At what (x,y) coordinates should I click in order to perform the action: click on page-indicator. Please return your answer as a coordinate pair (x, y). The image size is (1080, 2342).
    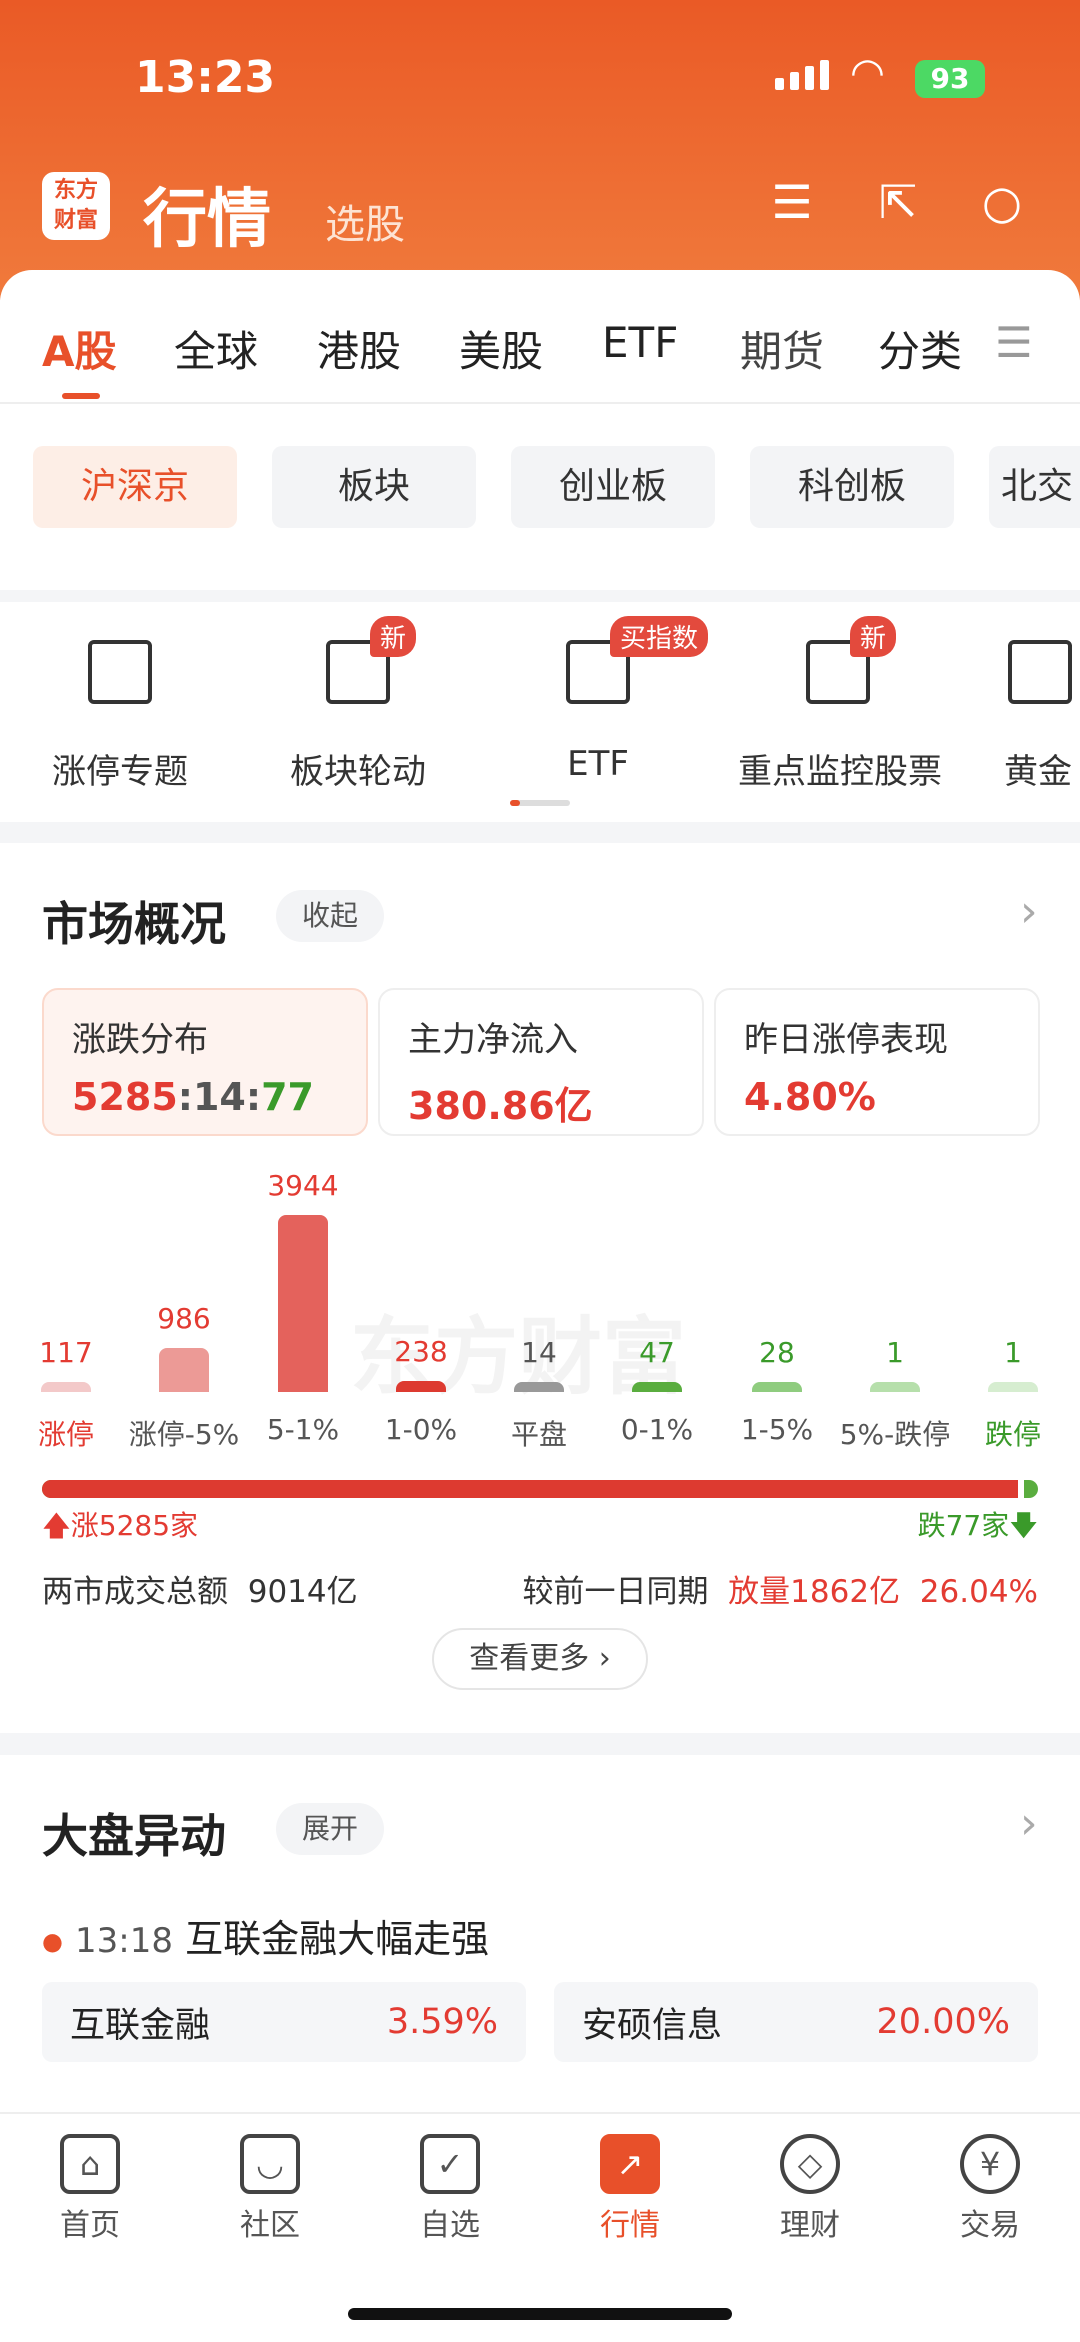
    Looking at the image, I should click on (540, 803).